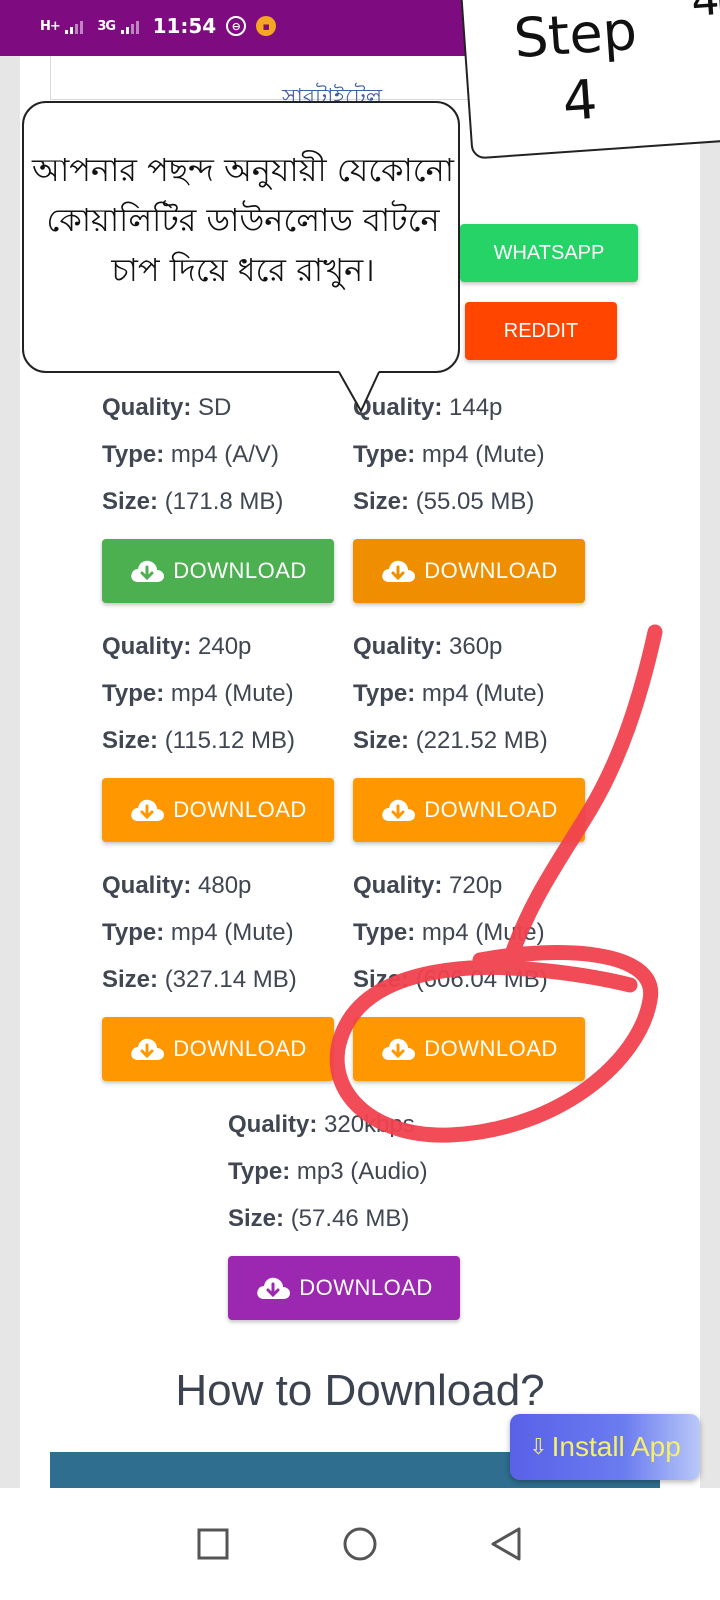 This screenshot has width=720, height=1600. What do you see at coordinates (359, 392) in the screenshot?
I see `callout-pointer` at bounding box center [359, 392].